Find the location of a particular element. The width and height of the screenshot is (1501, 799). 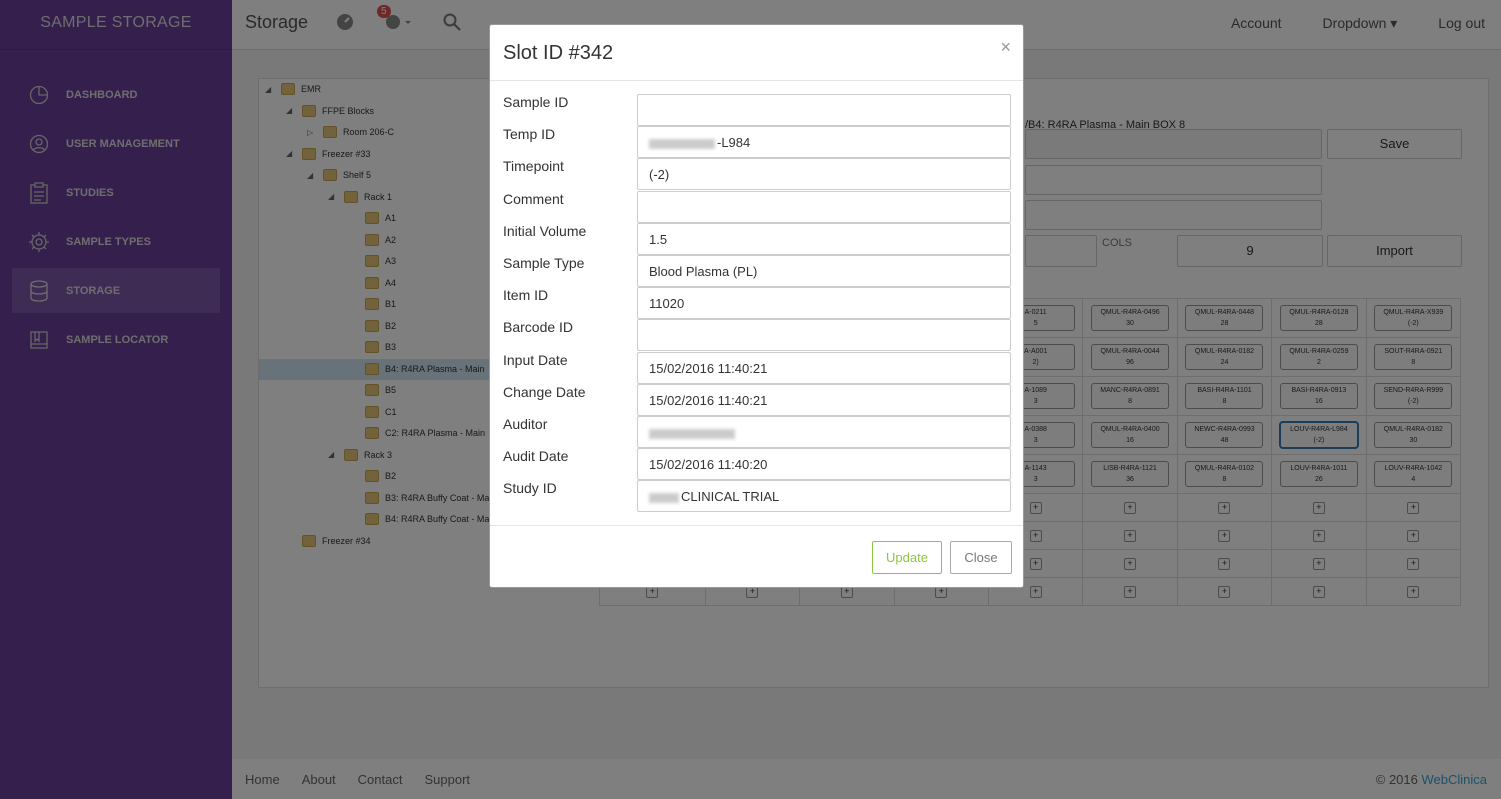

form-row: Temp ID -L984 is located at coordinates (757, 142).